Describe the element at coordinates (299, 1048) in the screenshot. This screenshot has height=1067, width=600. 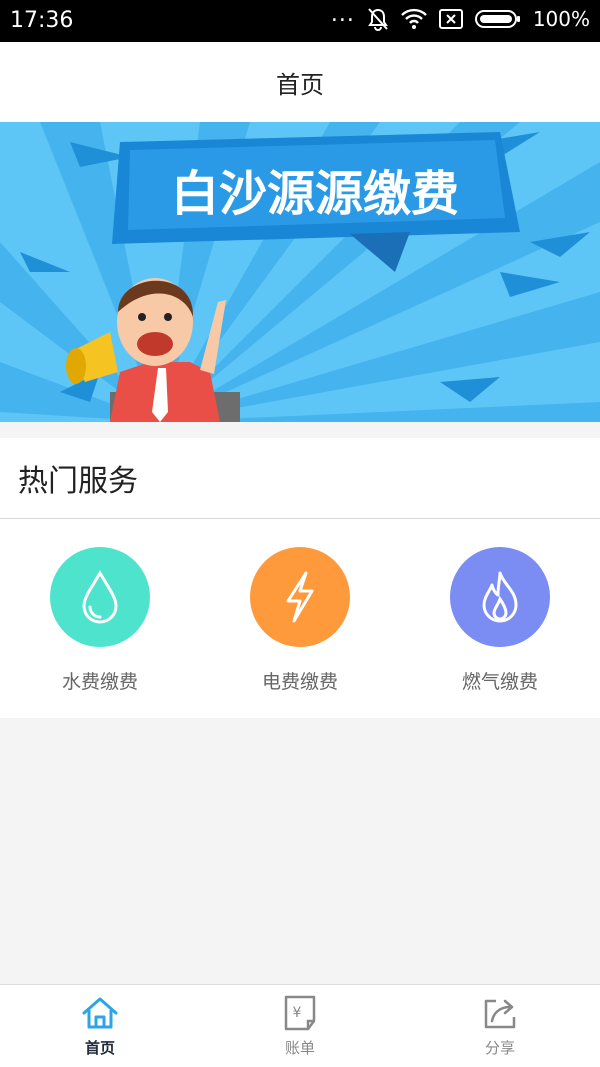
I see `tab-bill-label: 账单` at that location.